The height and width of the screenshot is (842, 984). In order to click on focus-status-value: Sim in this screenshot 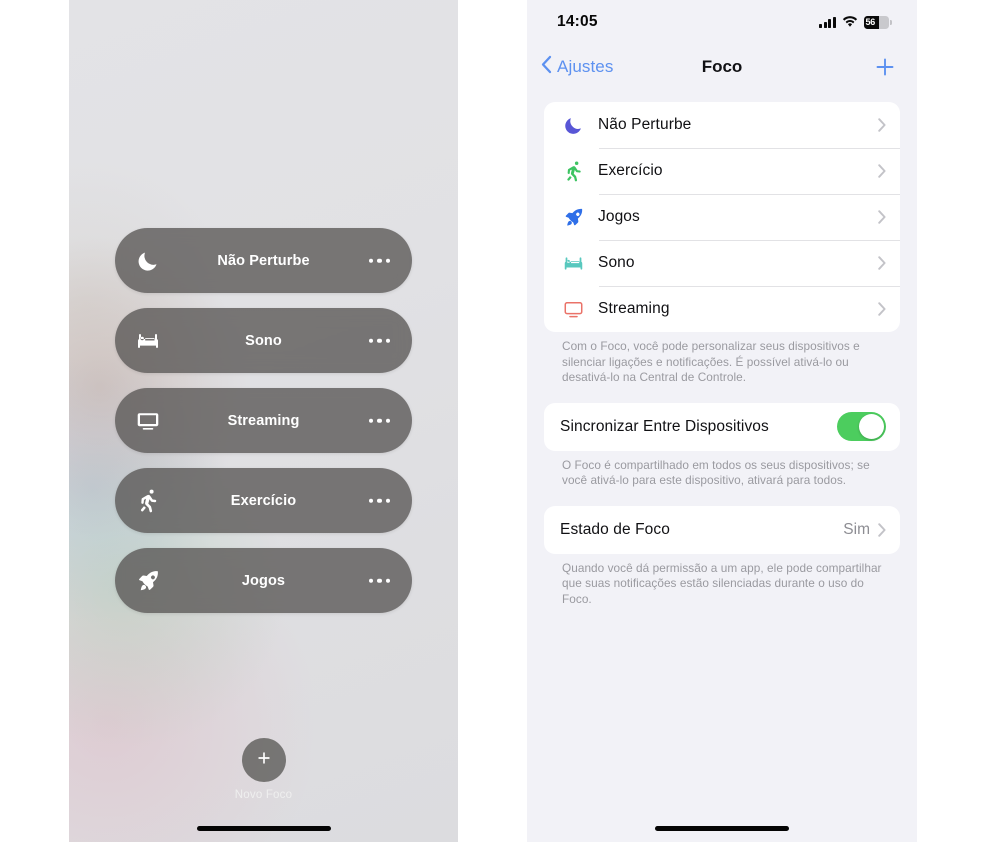, I will do `click(856, 529)`.